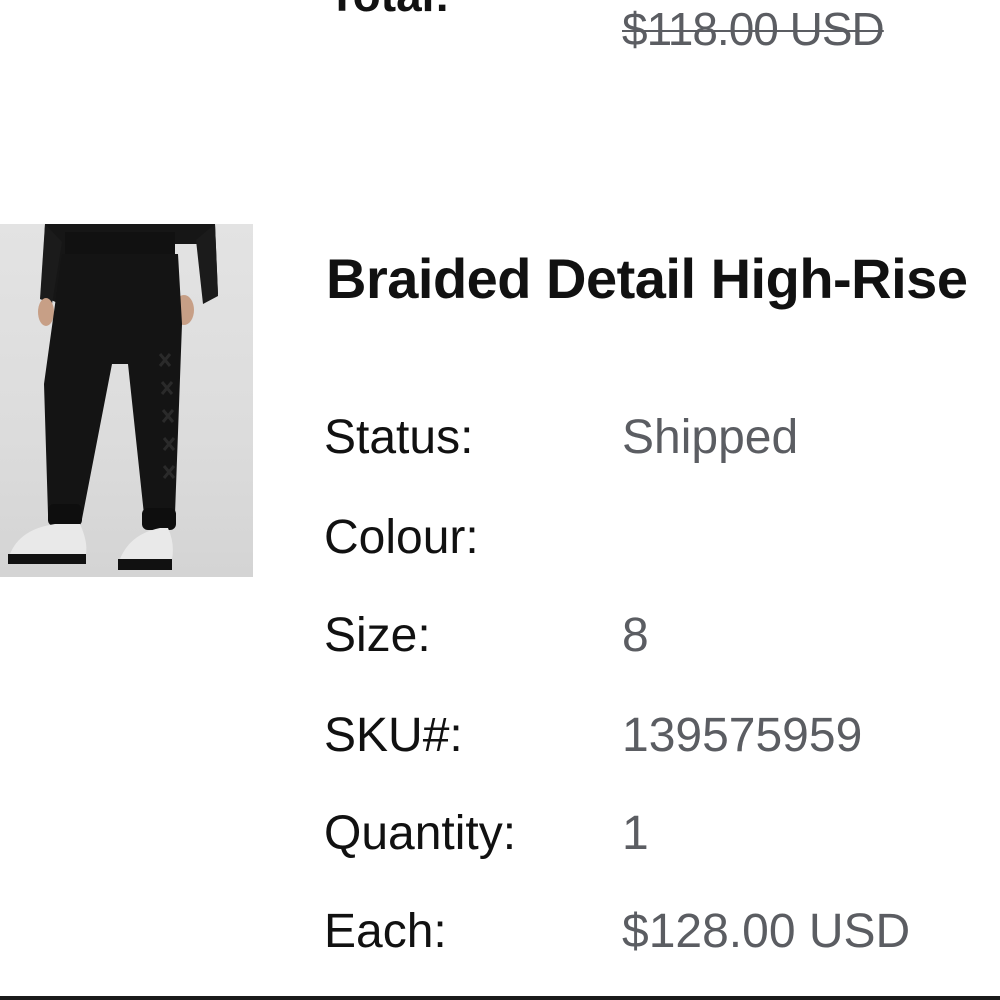 This screenshot has width=1000, height=1000. What do you see at coordinates (647, 278) in the screenshot?
I see `product-title: Braided Detail High-Rise` at bounding box center [647, 278].